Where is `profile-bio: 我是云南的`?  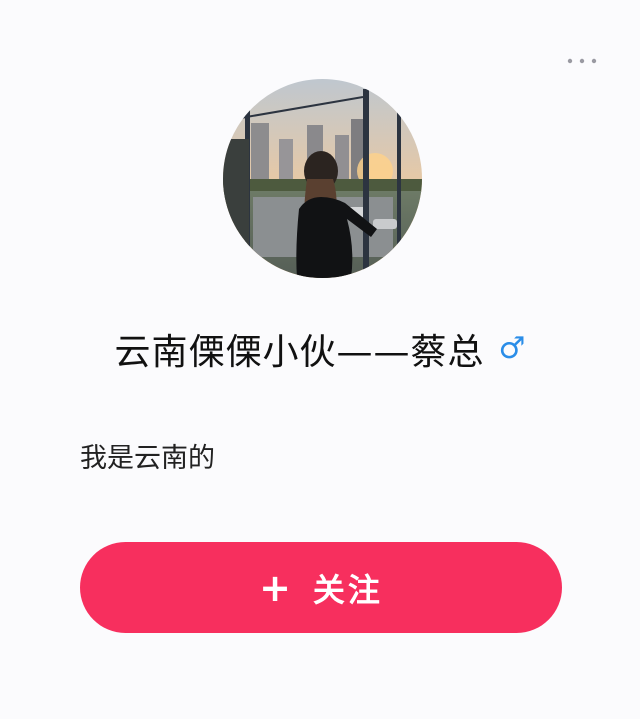
profile-bio: 我是云南的 is located at coordinates (147, 458).